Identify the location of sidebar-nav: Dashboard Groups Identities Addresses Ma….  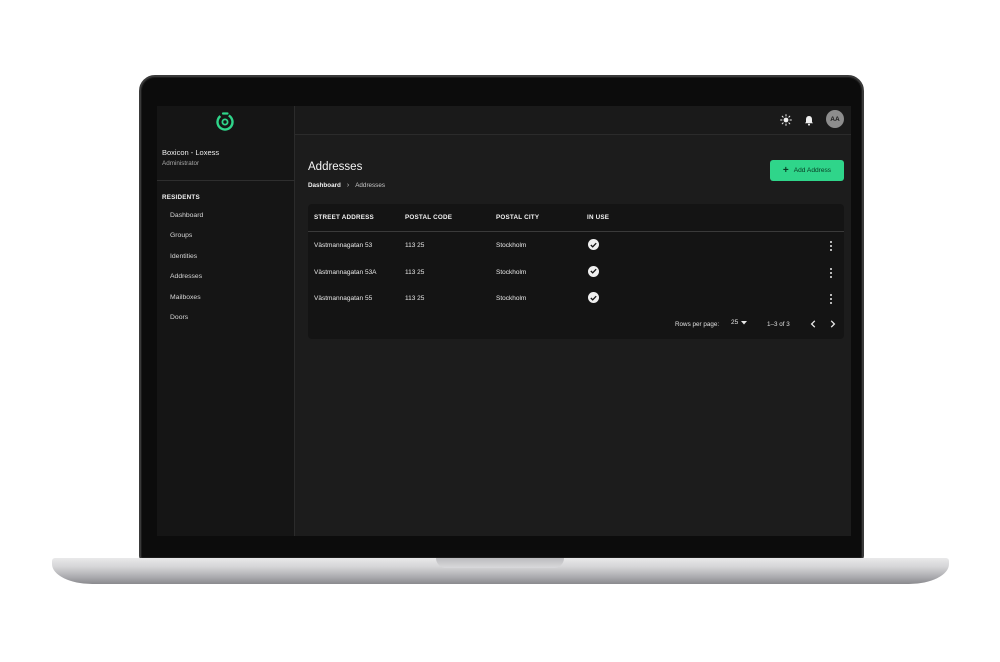
(226, 266).